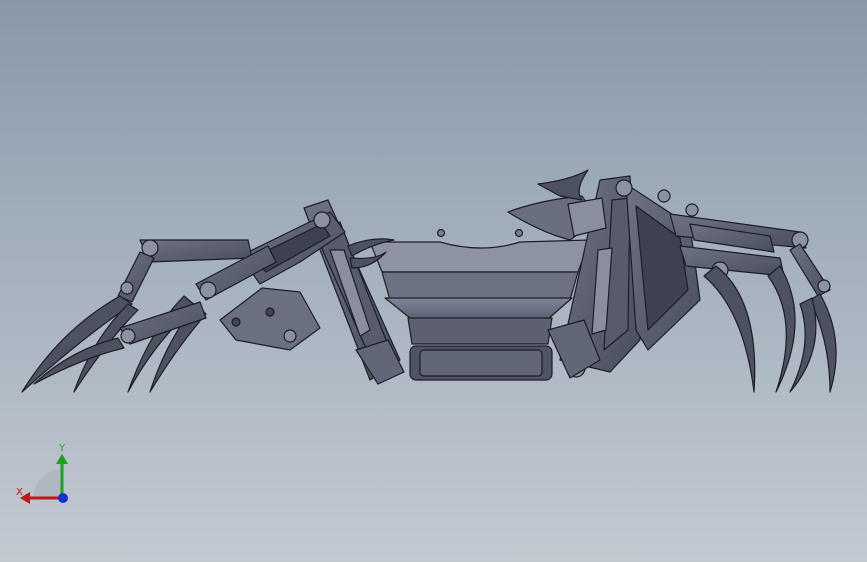  What do you see at coordinates (63, 498) in the screenshot?
I see `z-axis-dot` at bounding box center [63, 498].